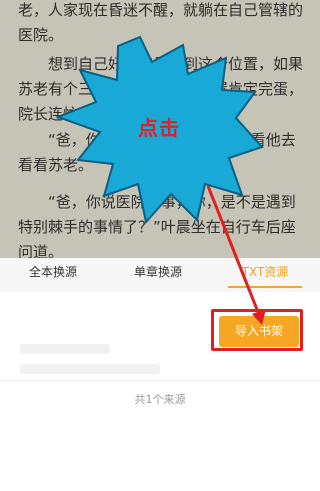  Describe the element at coordinates (53, 275) in the screenshot. I see `tab-full-book-source: 全本换源` at that location.